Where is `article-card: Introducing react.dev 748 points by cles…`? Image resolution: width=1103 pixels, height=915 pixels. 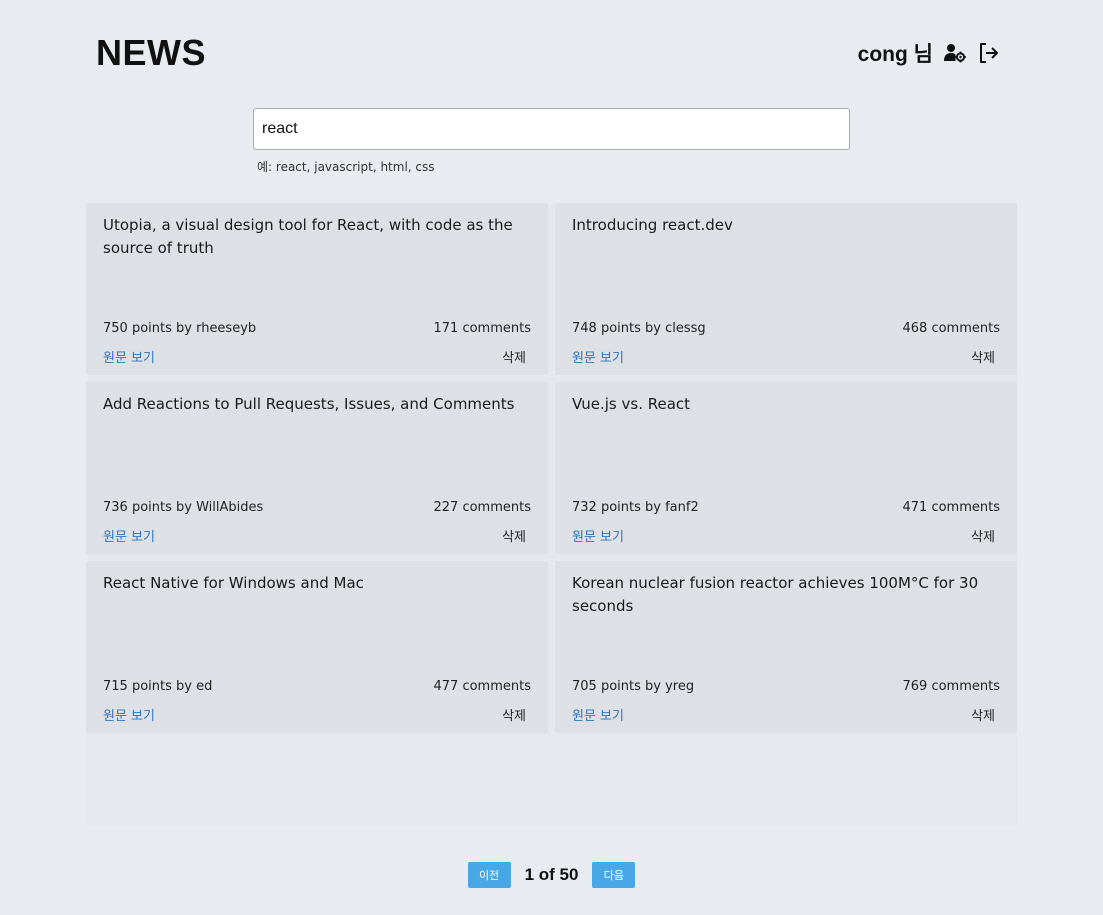
article-card: Introducing react.dev 748 points by cles… is located at coordinates (786, 289).